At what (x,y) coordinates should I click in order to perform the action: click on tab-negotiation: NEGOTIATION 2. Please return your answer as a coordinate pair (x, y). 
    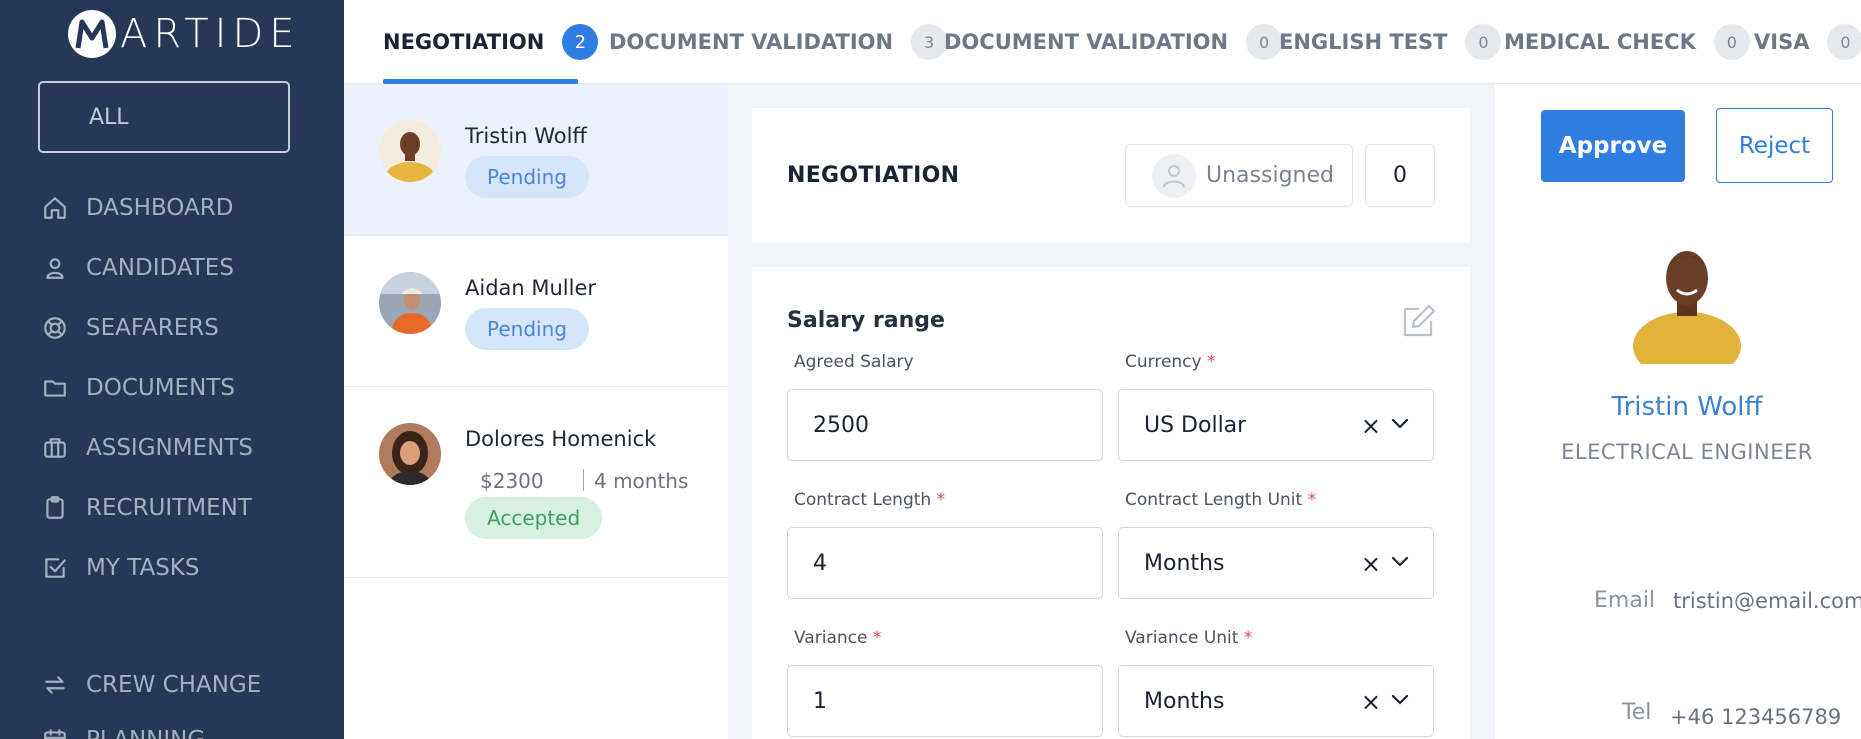
    Looking at the image, I should click on (491, 41).